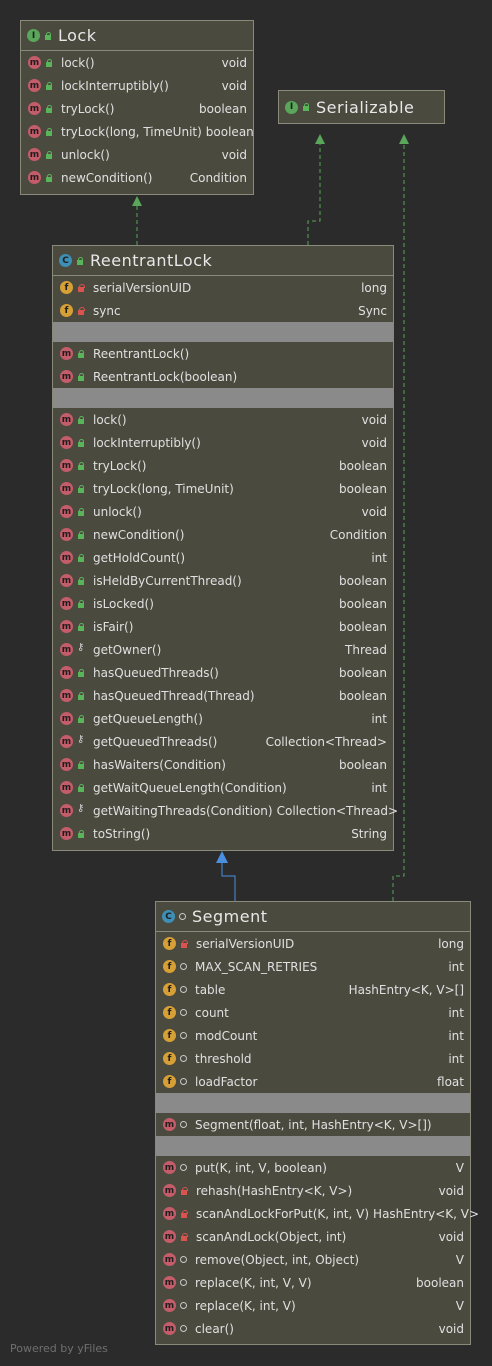  What do you see at coordinates (313, 1328) in the screenshot?
I see `method-row: m clear() void` at bounding box center [313, 1328].